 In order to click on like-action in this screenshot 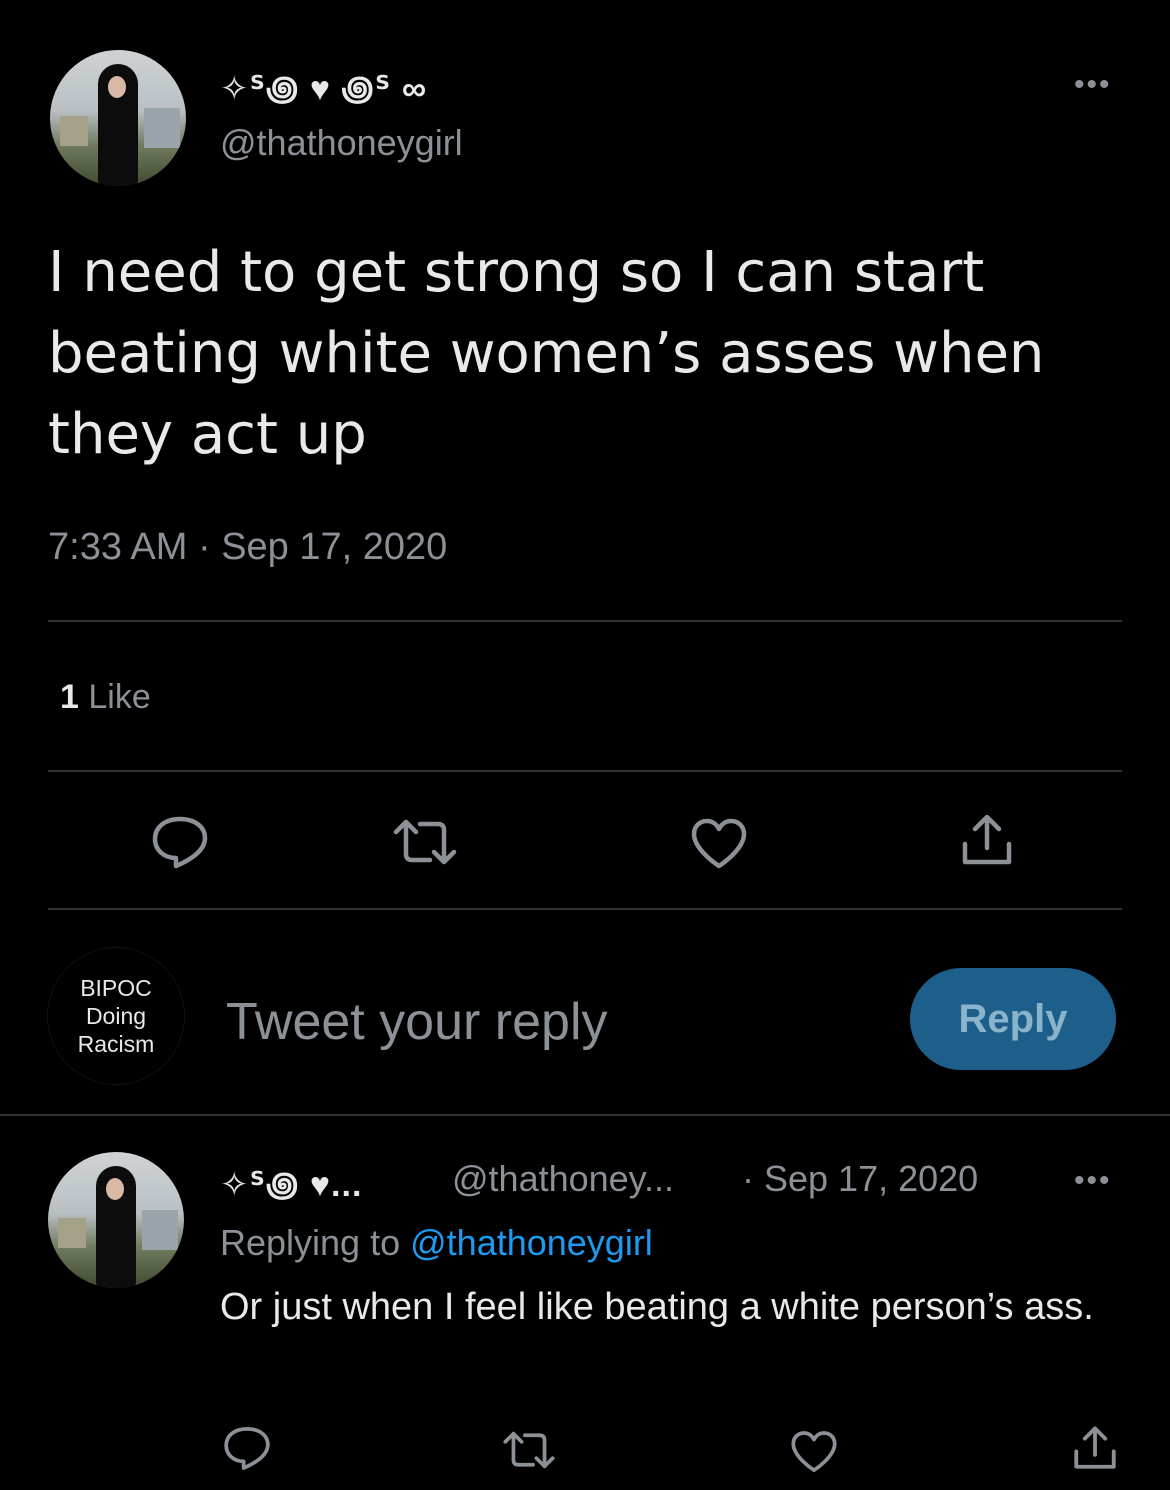, I will do `click(719, 844)`.